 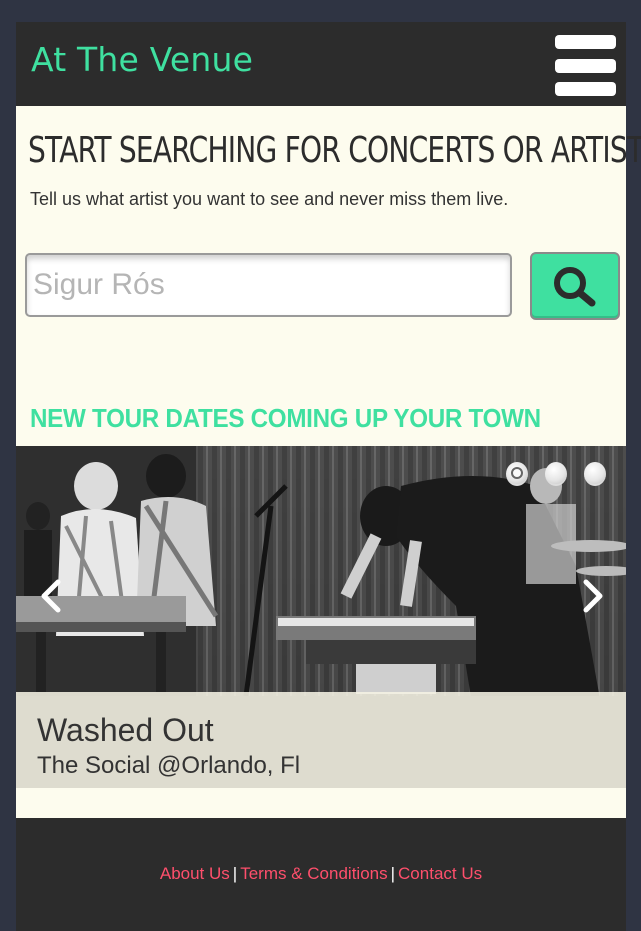 I want to click on top-bar: At The Venue, so click(x=321, y=64).